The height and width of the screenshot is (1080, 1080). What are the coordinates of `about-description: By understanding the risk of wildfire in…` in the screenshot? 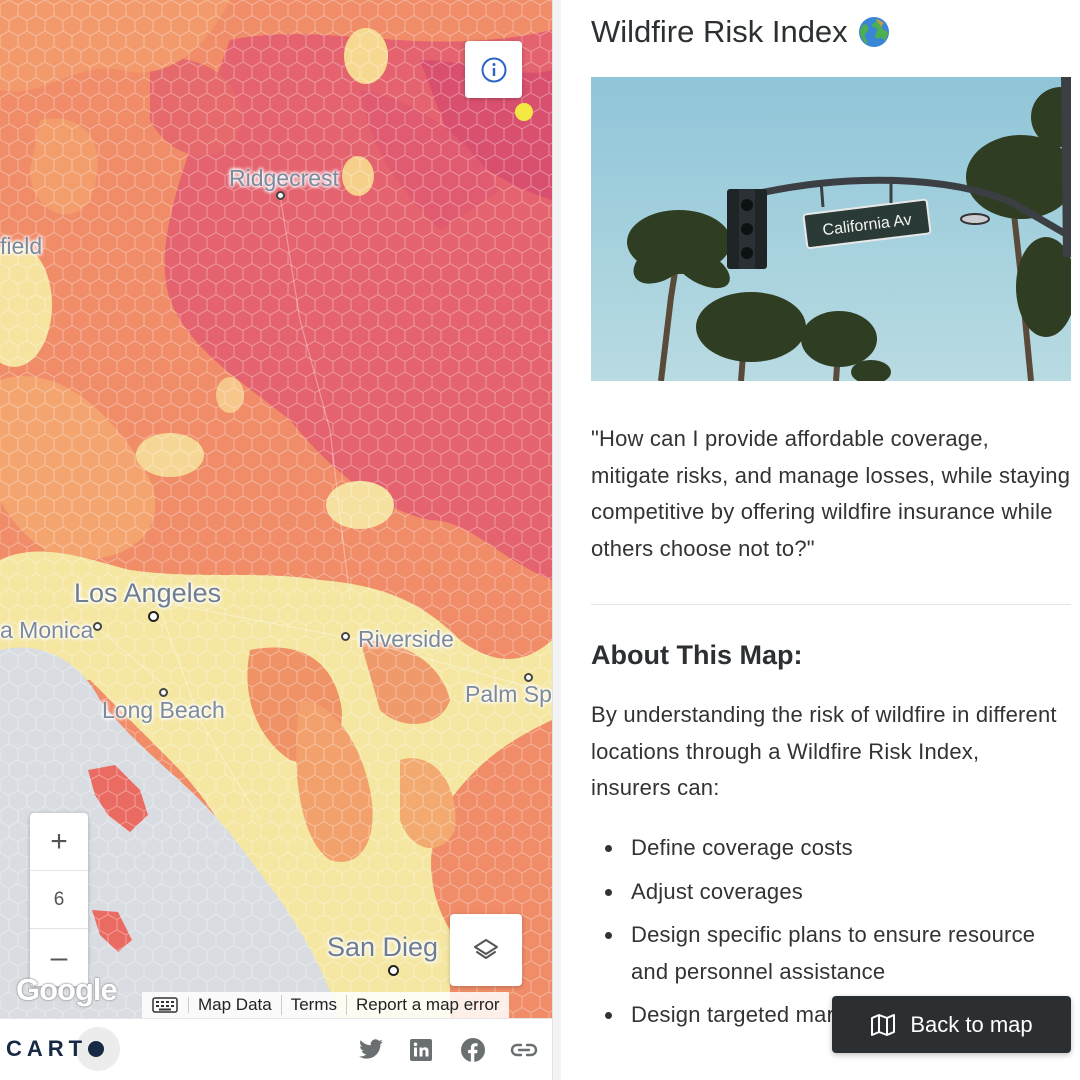 It's located at (824, 751).